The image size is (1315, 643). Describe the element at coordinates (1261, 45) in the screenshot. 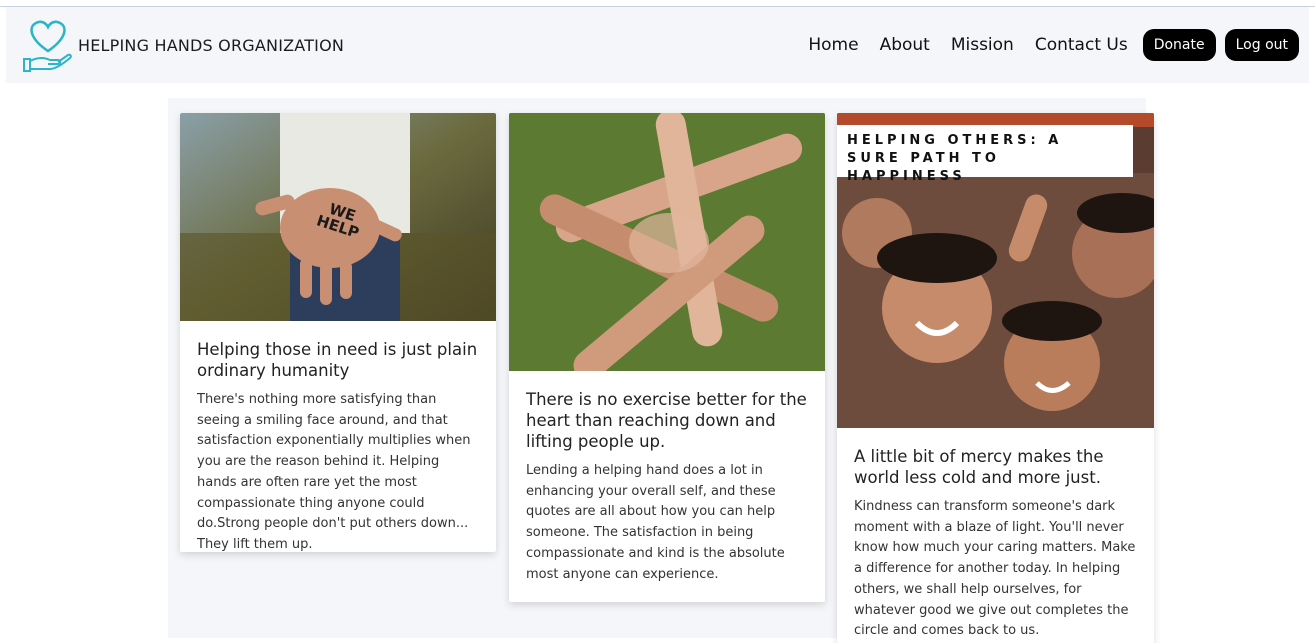

I see `logout-button: Log out` at that location.